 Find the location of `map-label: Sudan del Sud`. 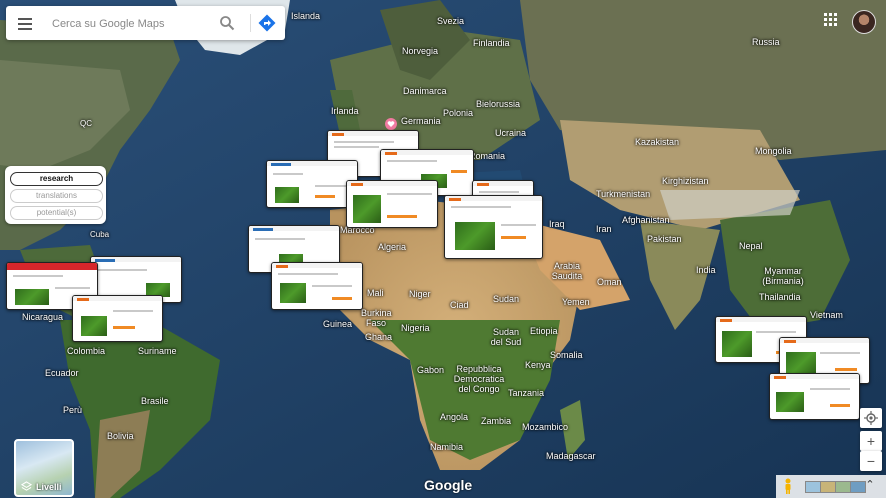

map-label: Sudan del Sud is located at coordinates (506, 337).